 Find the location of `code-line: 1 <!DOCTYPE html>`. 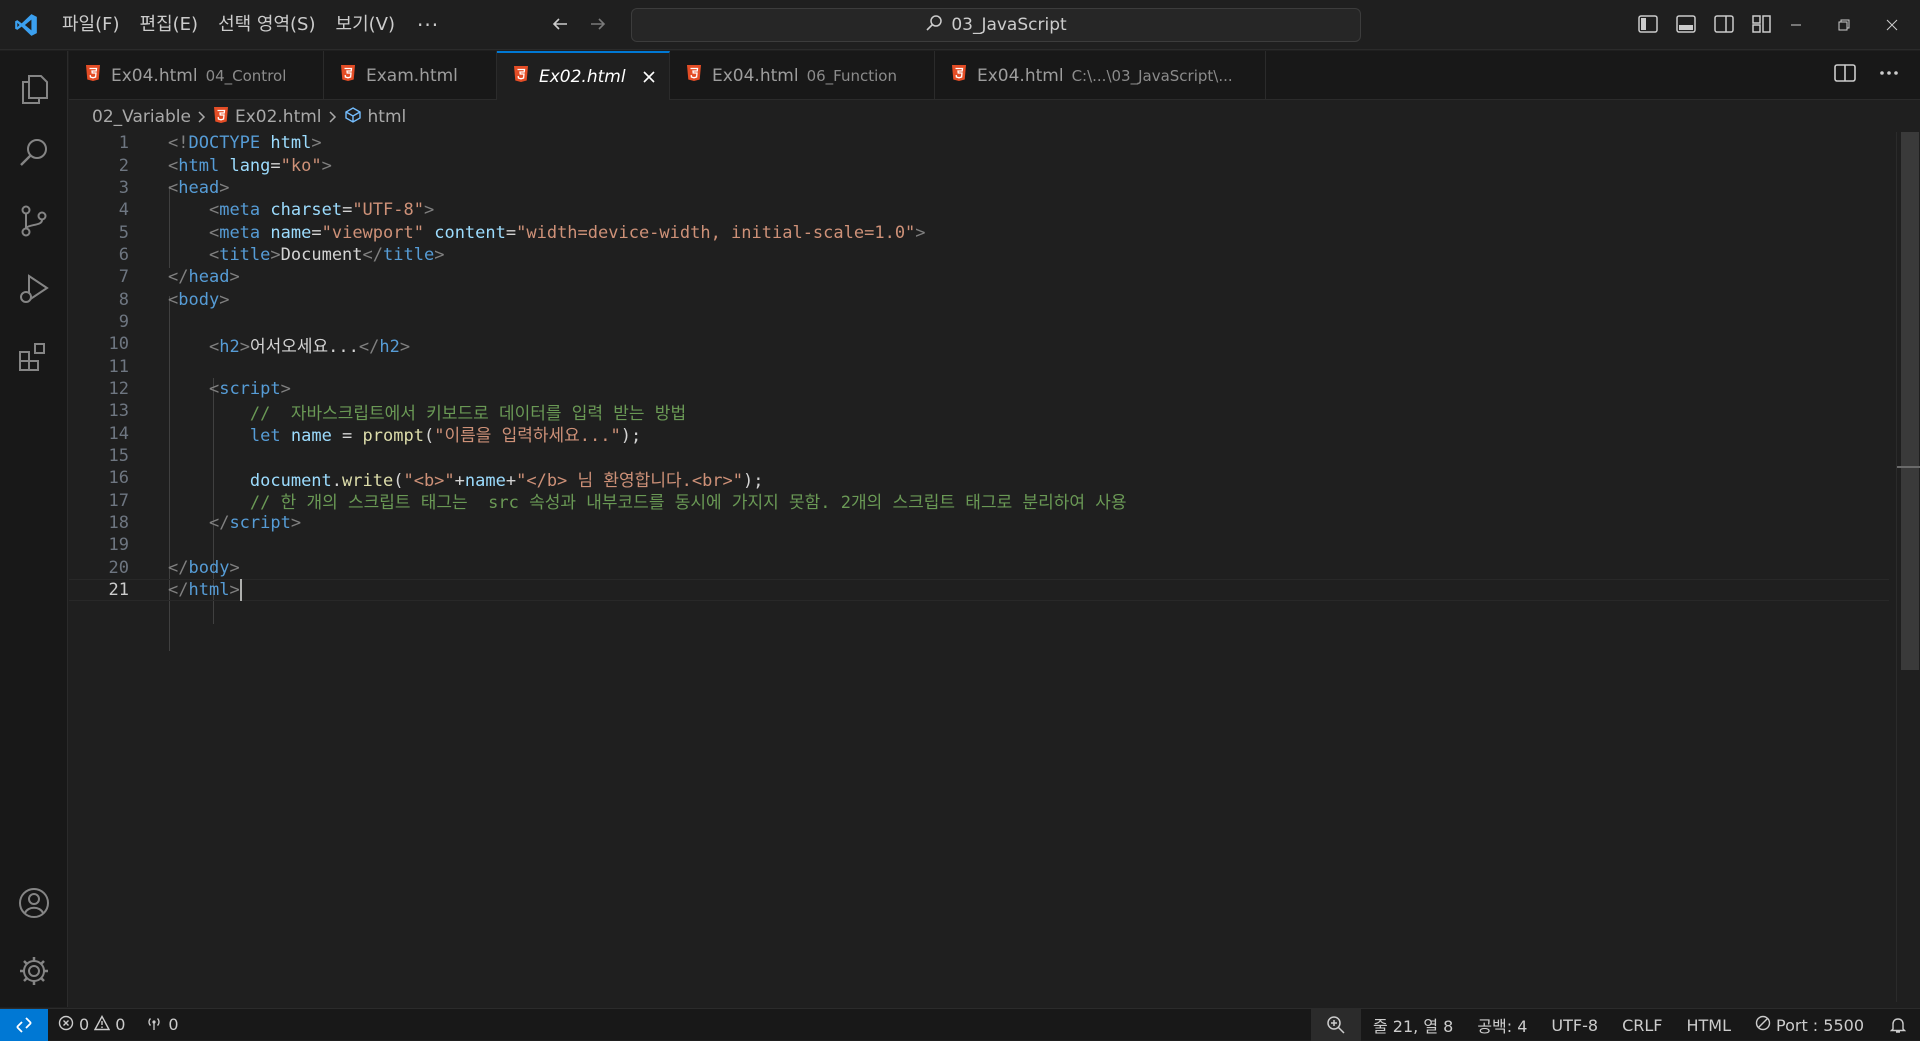

code-line: 1 <!DOCTYPE html> is located at coordinates (979, 143).